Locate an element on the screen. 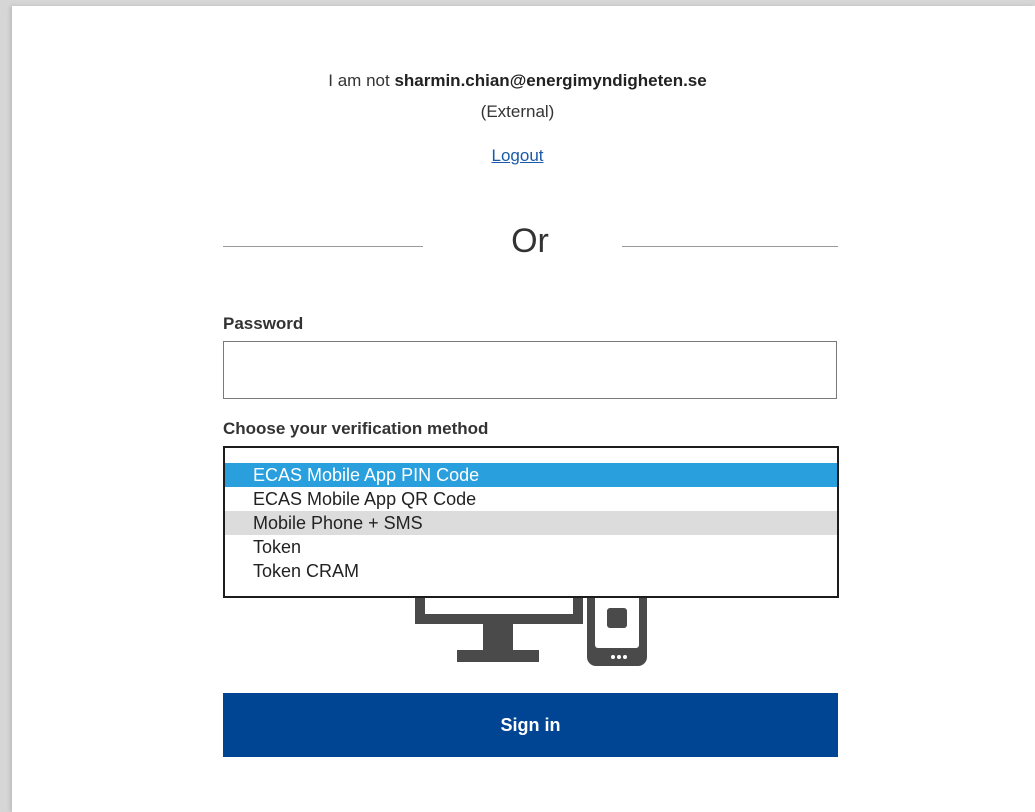 This screenshot has height=812, width=1035. identity-email: sharmin.chian@energimyndigheten.se is located at coordinates (550, 80).